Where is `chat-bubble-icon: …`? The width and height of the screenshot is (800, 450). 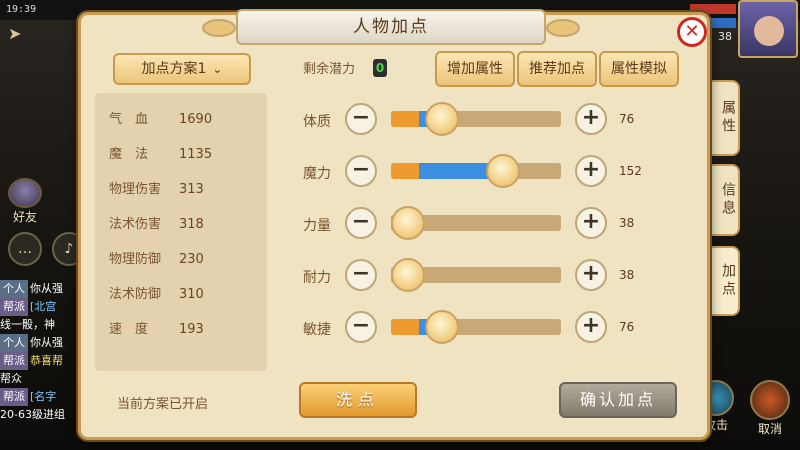
chat-bubble-icon: … is located at coordinates (25, 249).